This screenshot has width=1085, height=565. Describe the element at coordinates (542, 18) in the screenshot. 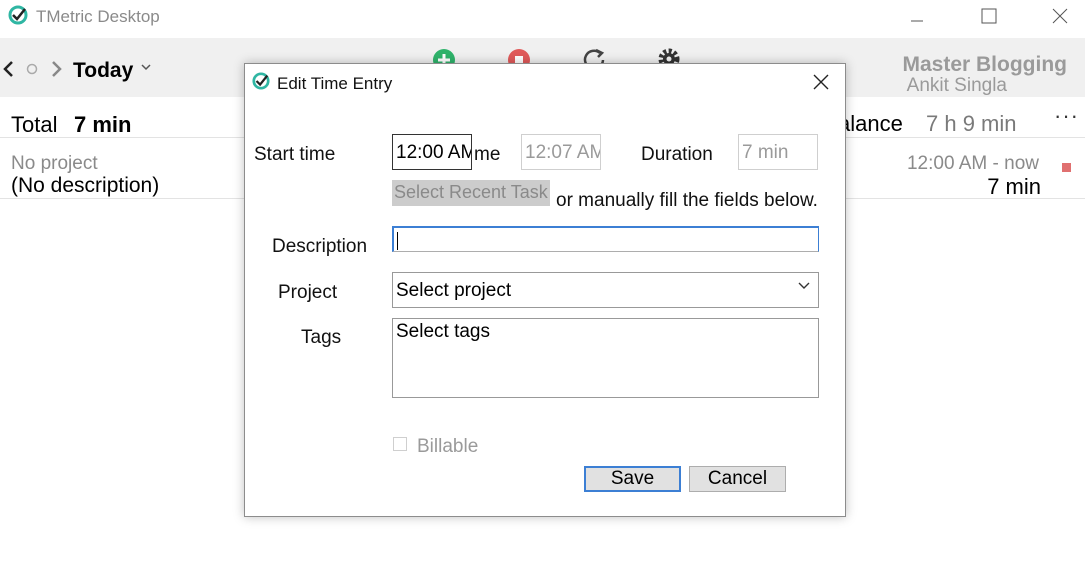

I see `title-bar: TMetric Desktop` at that location.